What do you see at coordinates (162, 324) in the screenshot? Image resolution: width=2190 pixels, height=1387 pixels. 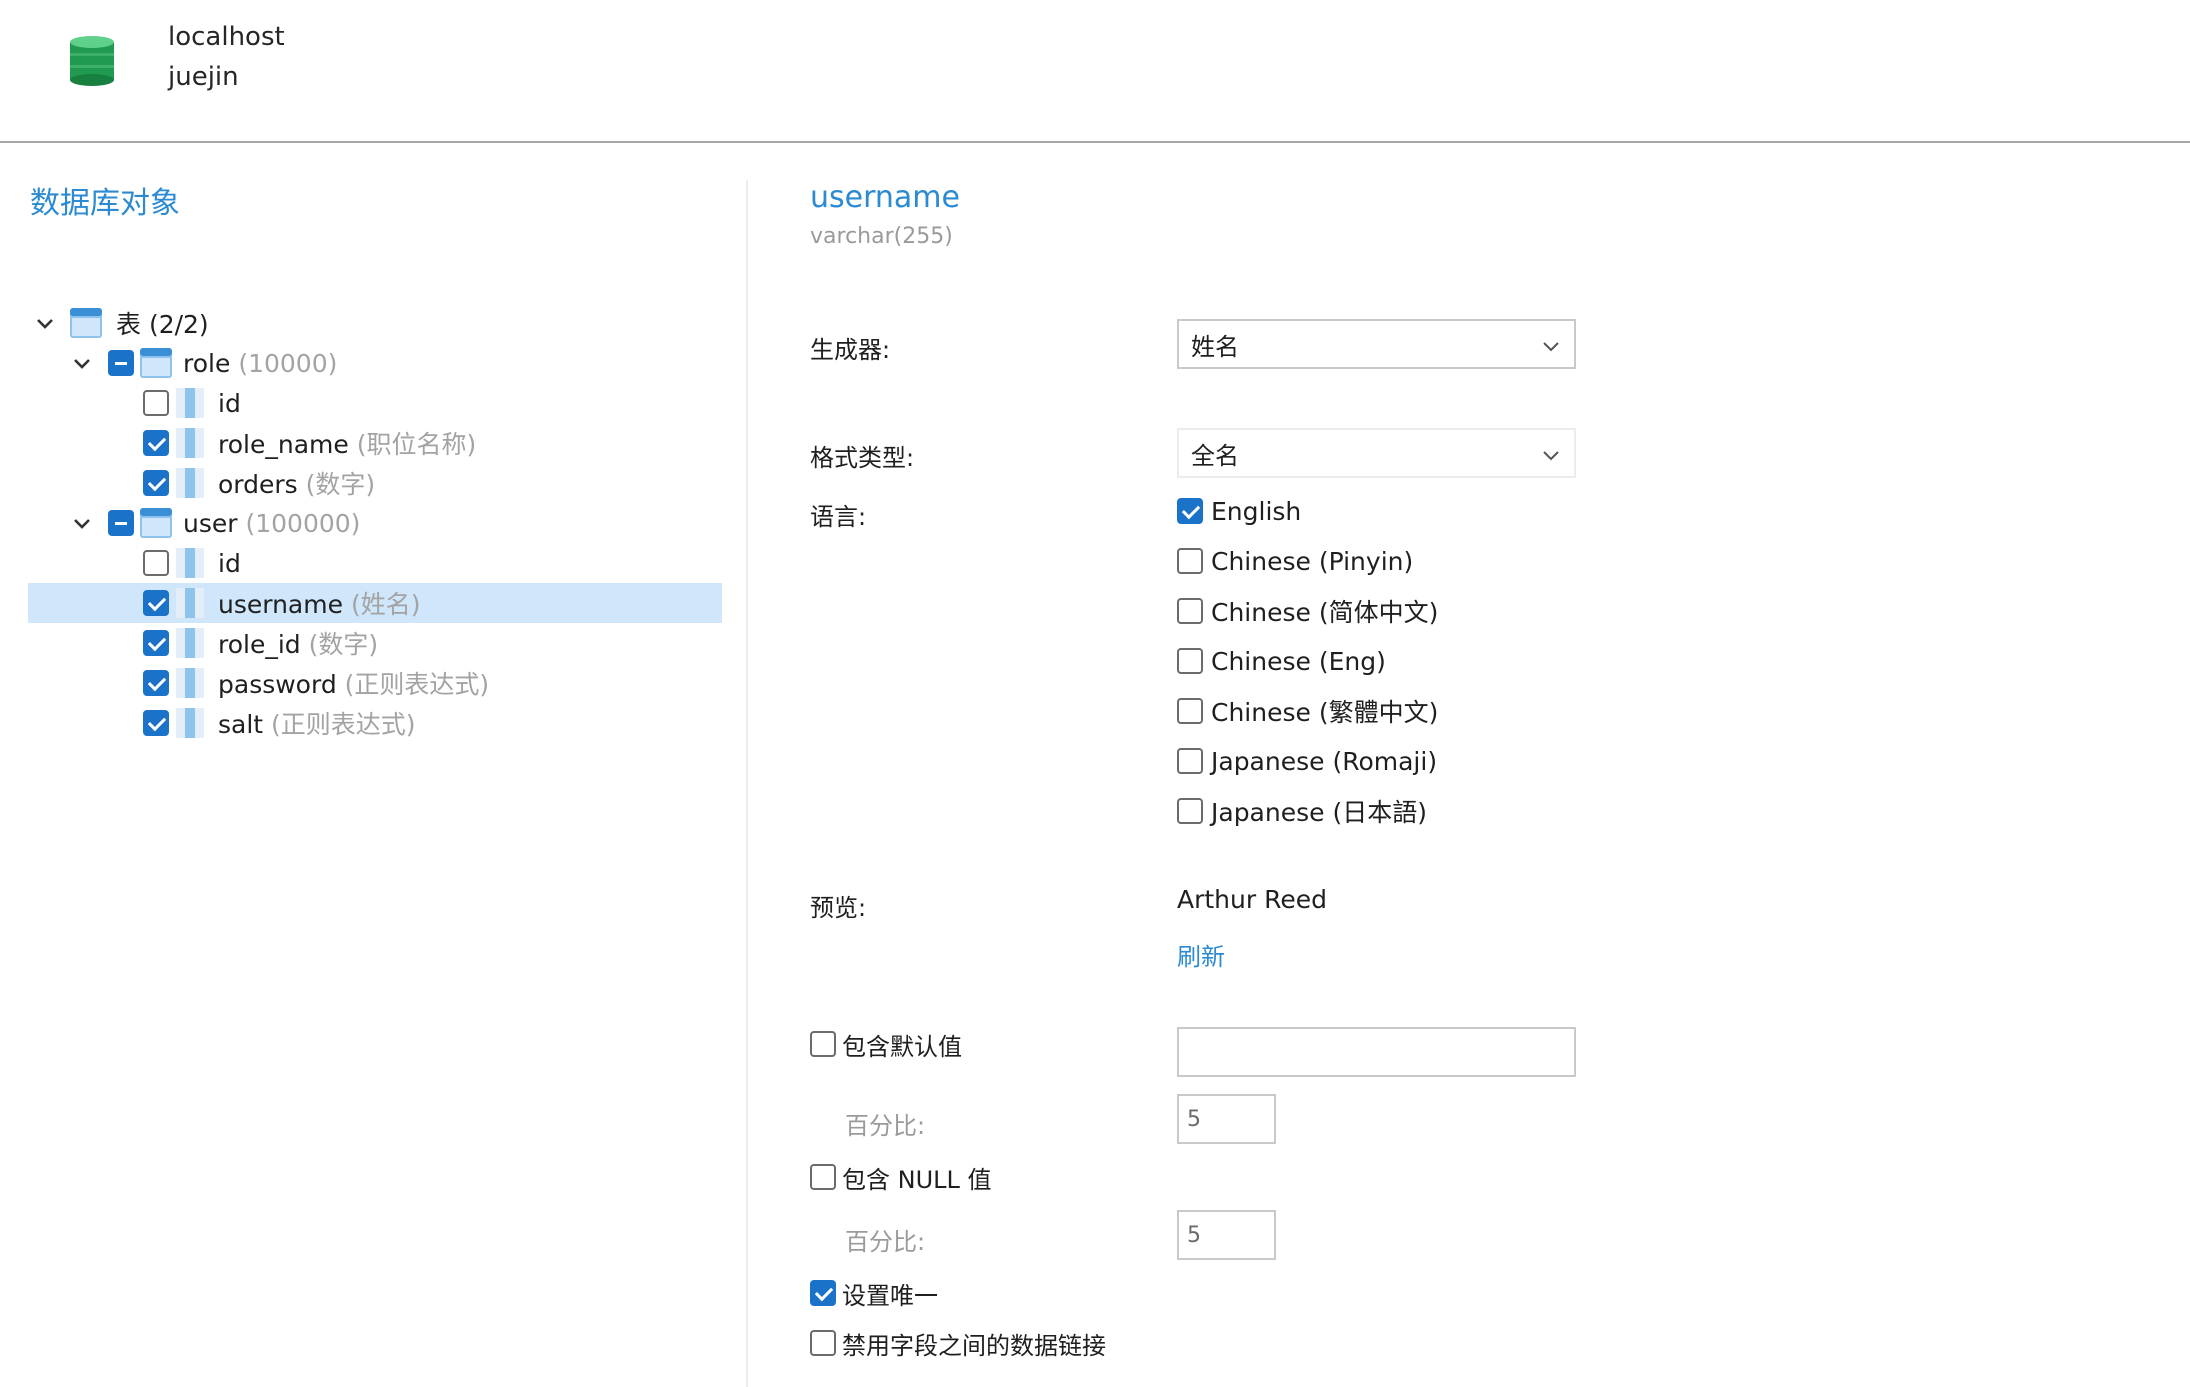 I see `tree-root-label: 表 (2/2)` at bounding box center [162, 324].